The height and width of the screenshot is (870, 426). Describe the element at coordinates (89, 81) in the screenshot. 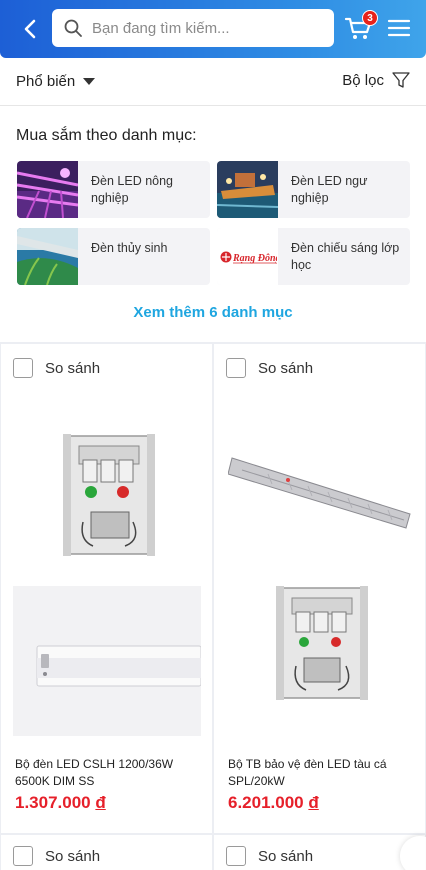

I see `caret-down-icon` at that location.